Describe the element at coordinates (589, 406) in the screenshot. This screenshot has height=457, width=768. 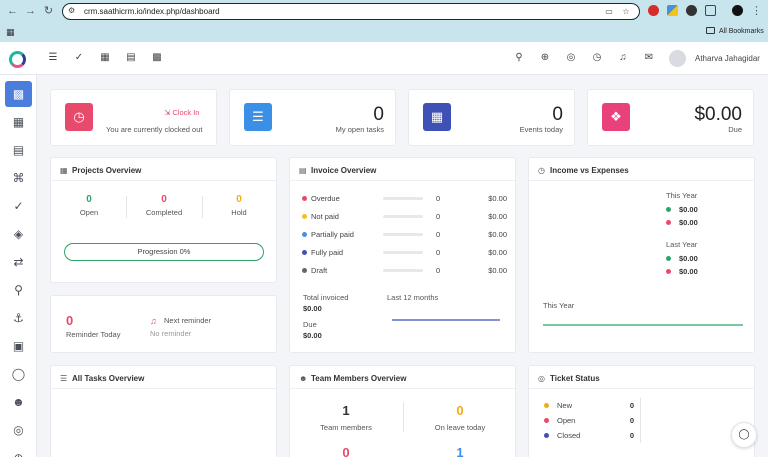
I see `ticket-row-new: New 0` at that location.